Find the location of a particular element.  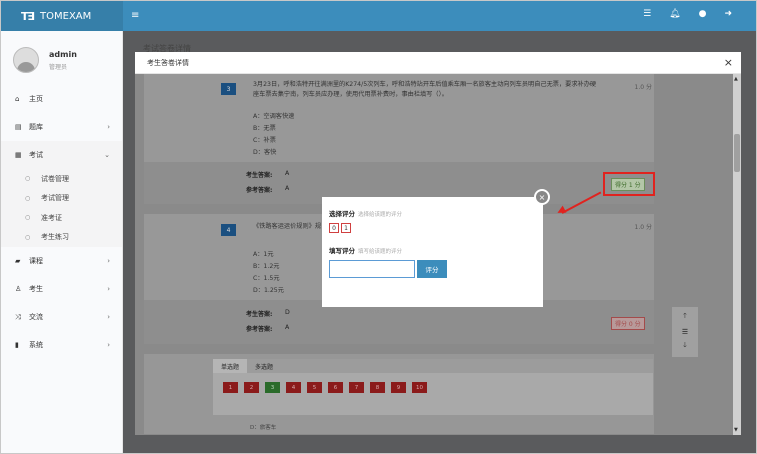

subnav-item-label: 准考证 is located at coordinates (51, 217).